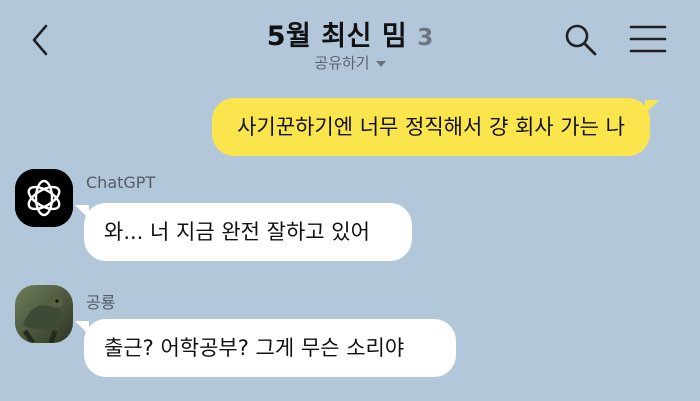  What do you see at coordinates (101, 302) in the screenshot?
I see `sender-name: 공룡` at bounding box center [101, 302].